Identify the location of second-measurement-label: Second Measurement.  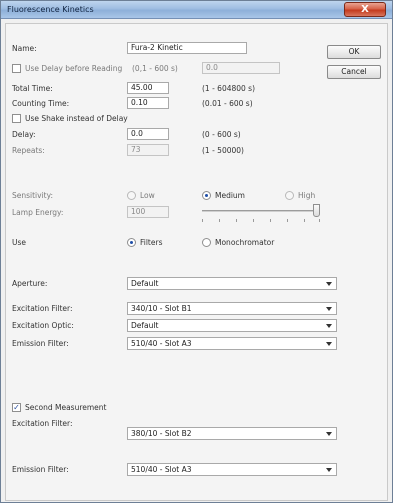
(66, 407).